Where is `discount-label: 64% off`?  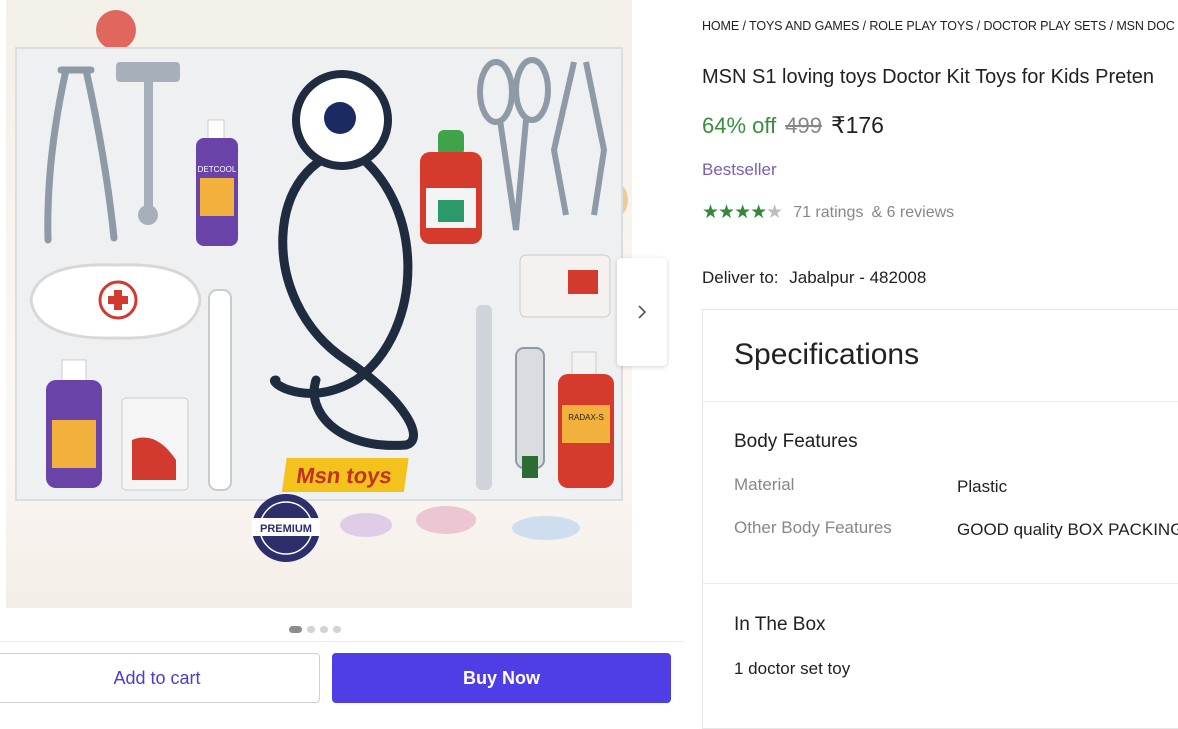
discount-label: 64% off is located at coordinates (739, 125).